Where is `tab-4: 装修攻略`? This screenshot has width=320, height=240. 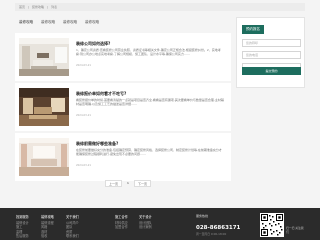 tab-4: 装修攻略 is located at coordinates (92, 22).